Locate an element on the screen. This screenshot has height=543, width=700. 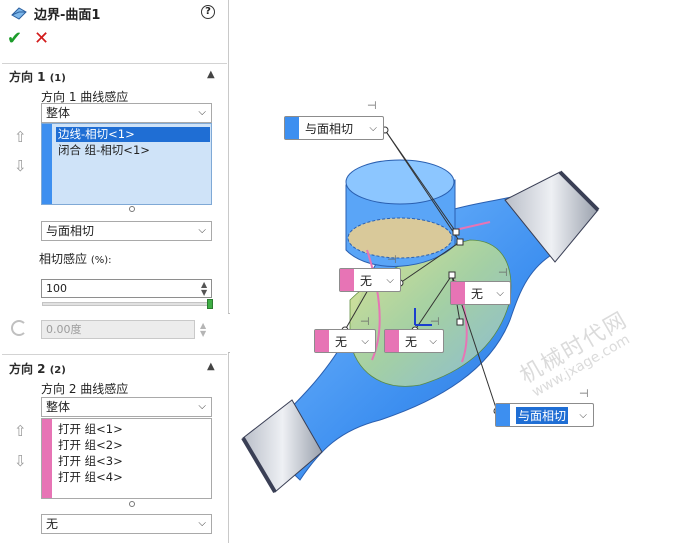
direction2-tangency-select: 无 ⌵ is located at coordinates (126, 524).